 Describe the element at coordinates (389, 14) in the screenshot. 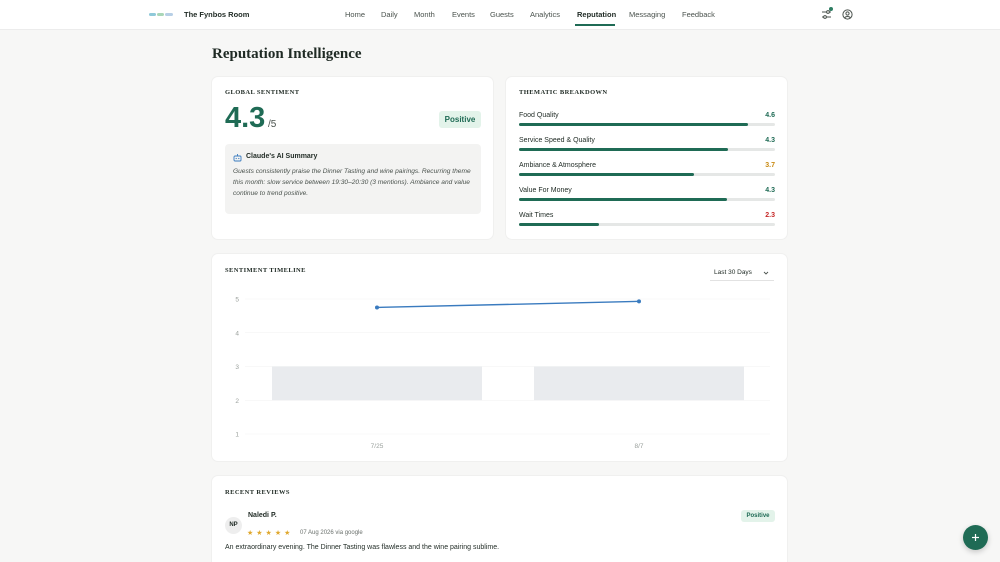

I see `nav-daily: Daily` at that location.